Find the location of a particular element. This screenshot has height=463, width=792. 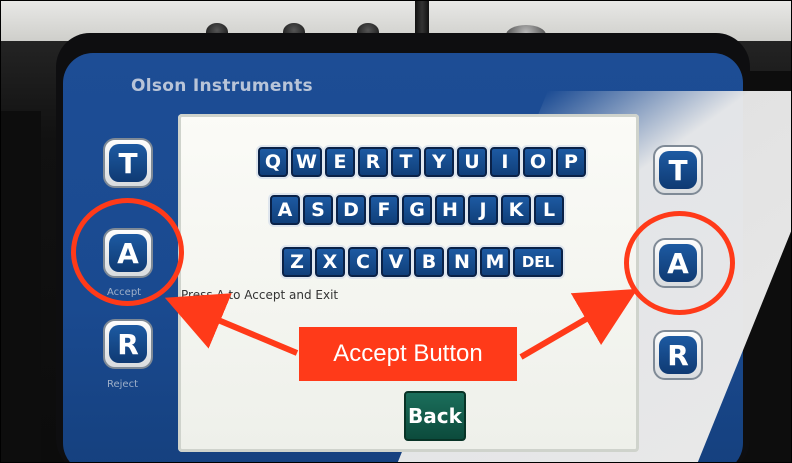

arrow-right is located at coordinates (578, 324).